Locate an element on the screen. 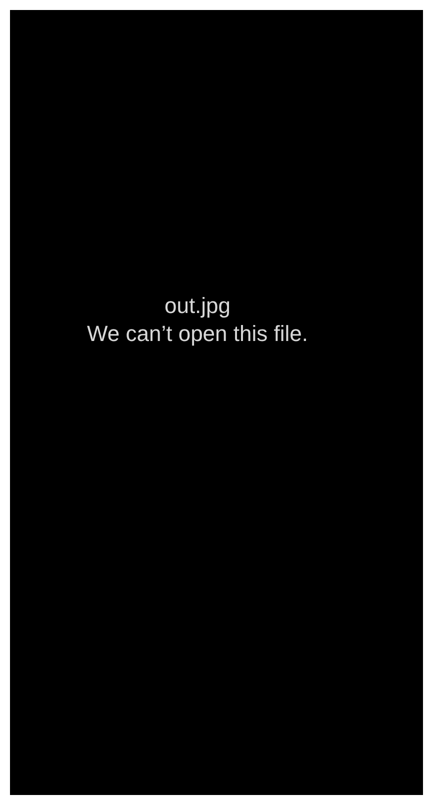  error-message: We can’t open this file. is located at coordinates (197, 334).